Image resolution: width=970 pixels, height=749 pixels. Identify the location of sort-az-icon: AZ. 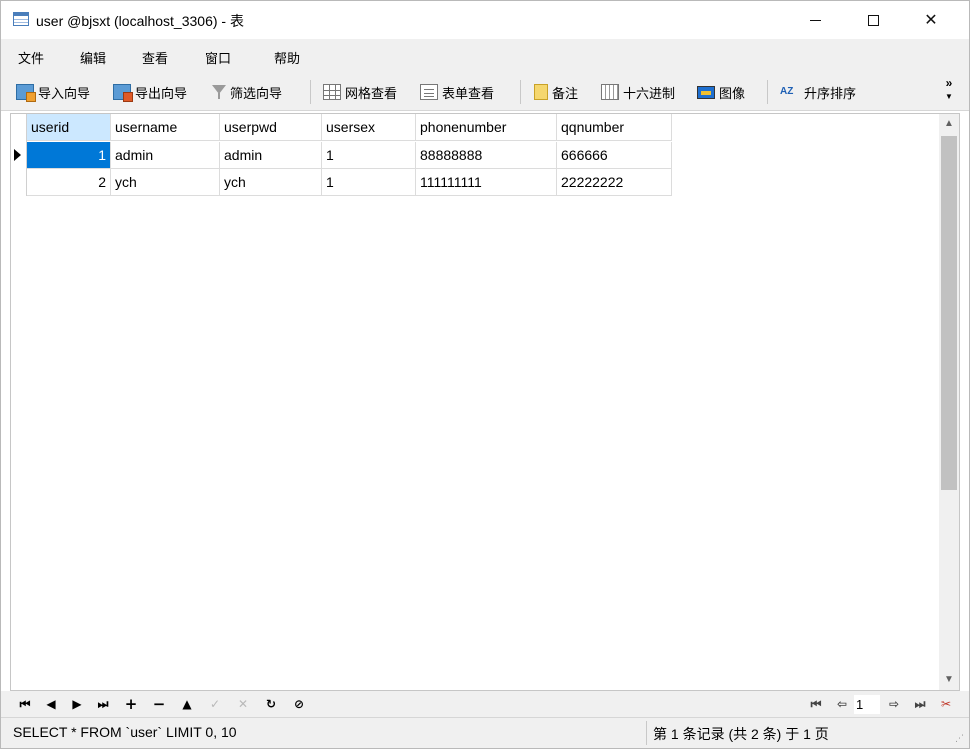
(787, 91).